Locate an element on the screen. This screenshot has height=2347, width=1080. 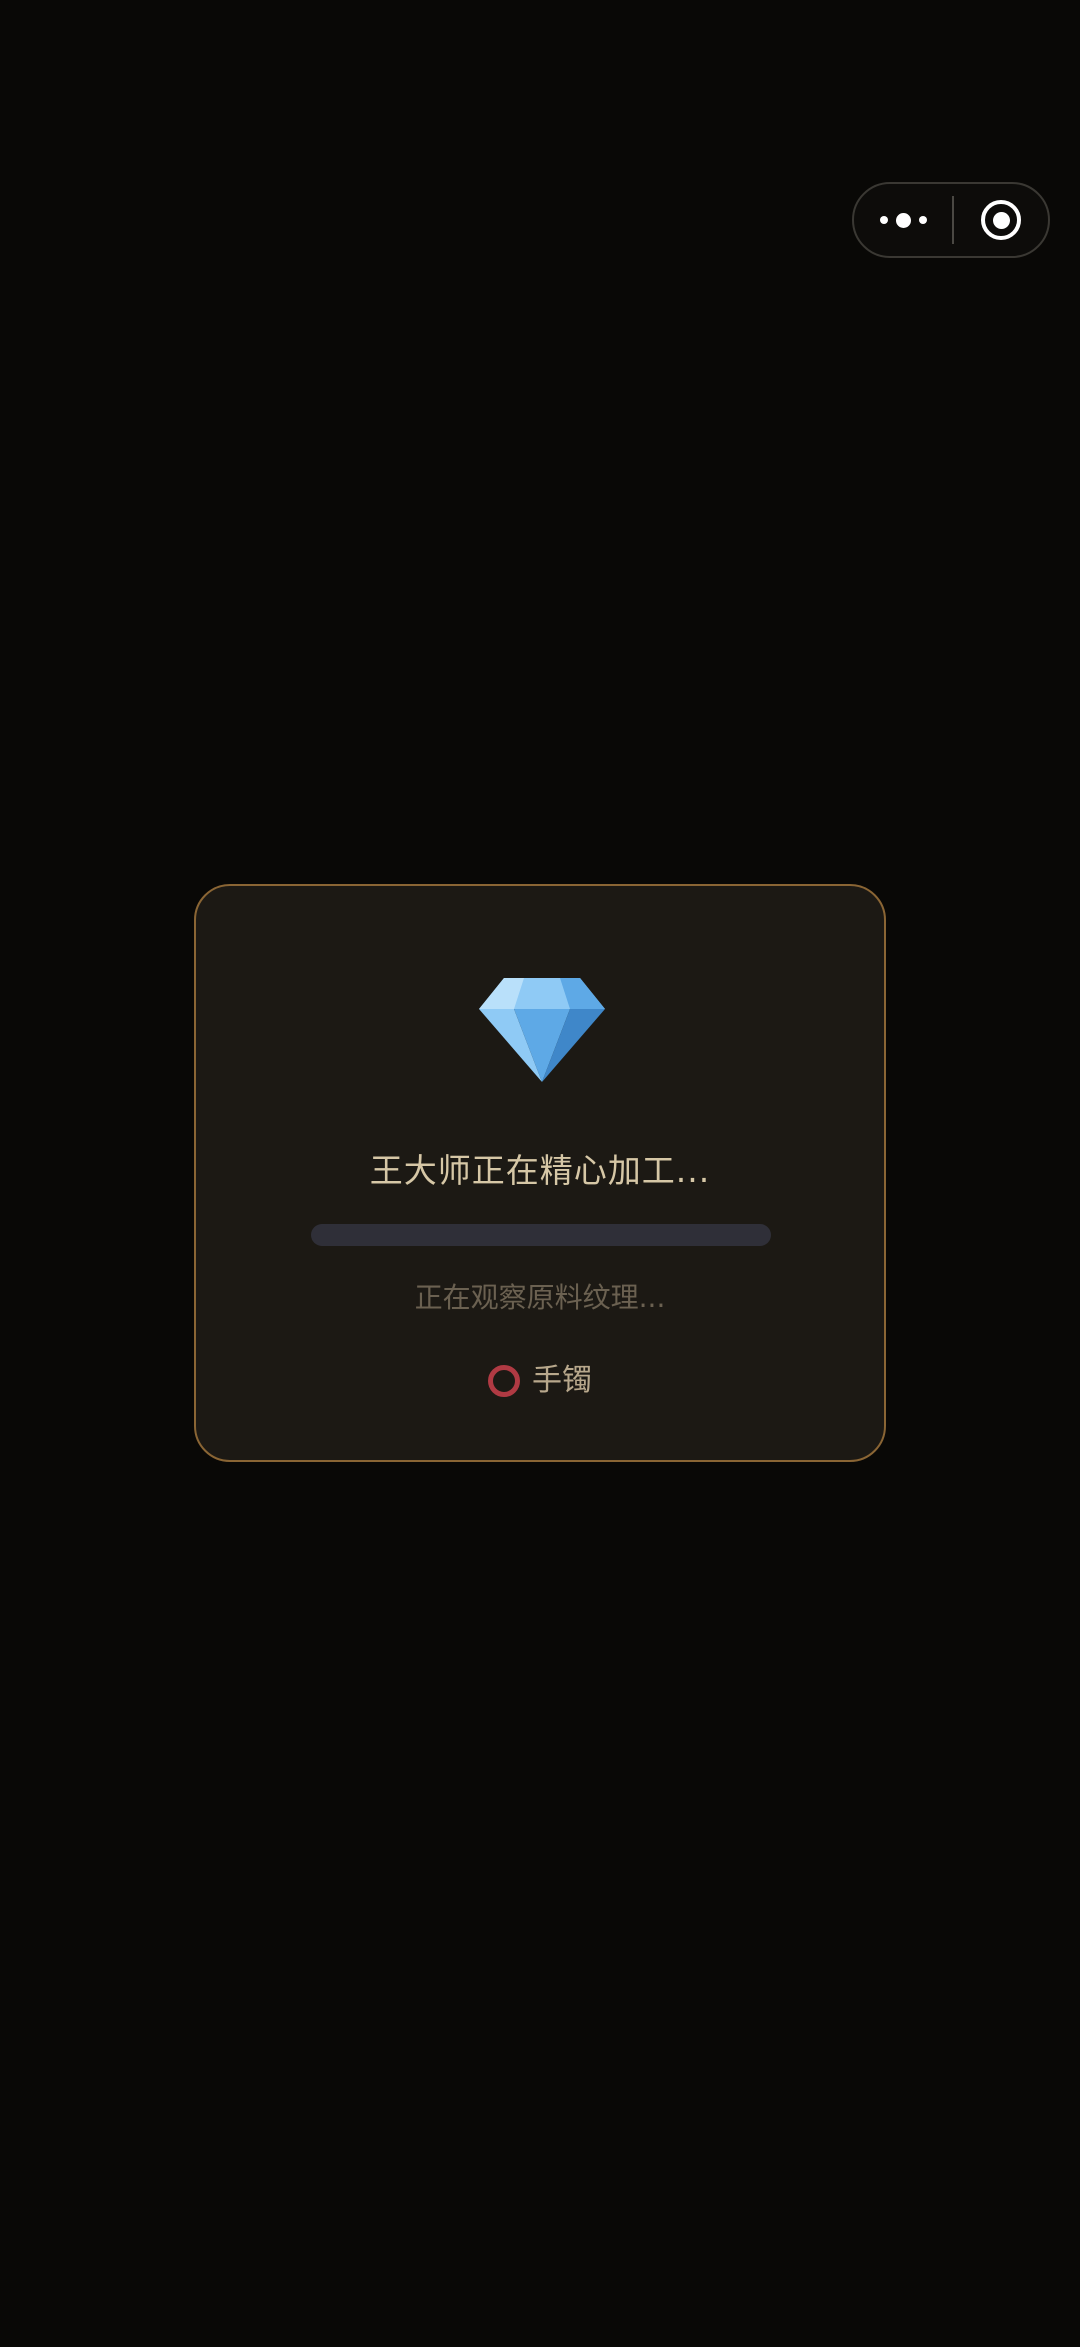
diamond-icon is located at coordinates (542, 1030).